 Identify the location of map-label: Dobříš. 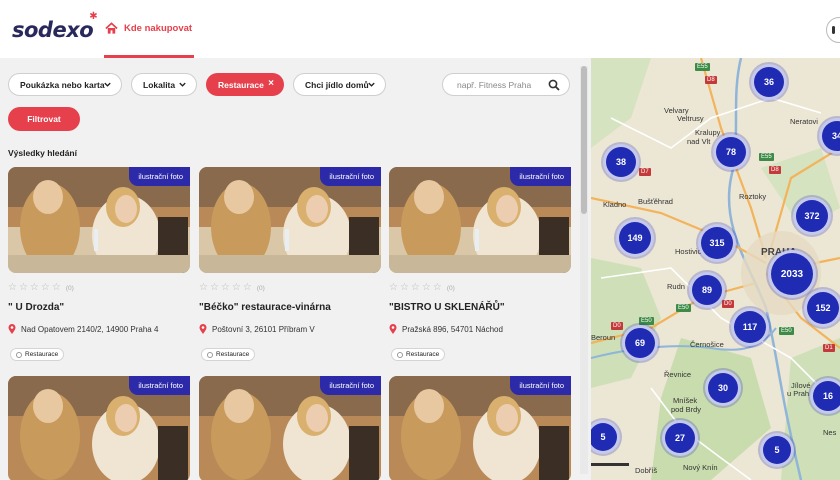
(646, 470).